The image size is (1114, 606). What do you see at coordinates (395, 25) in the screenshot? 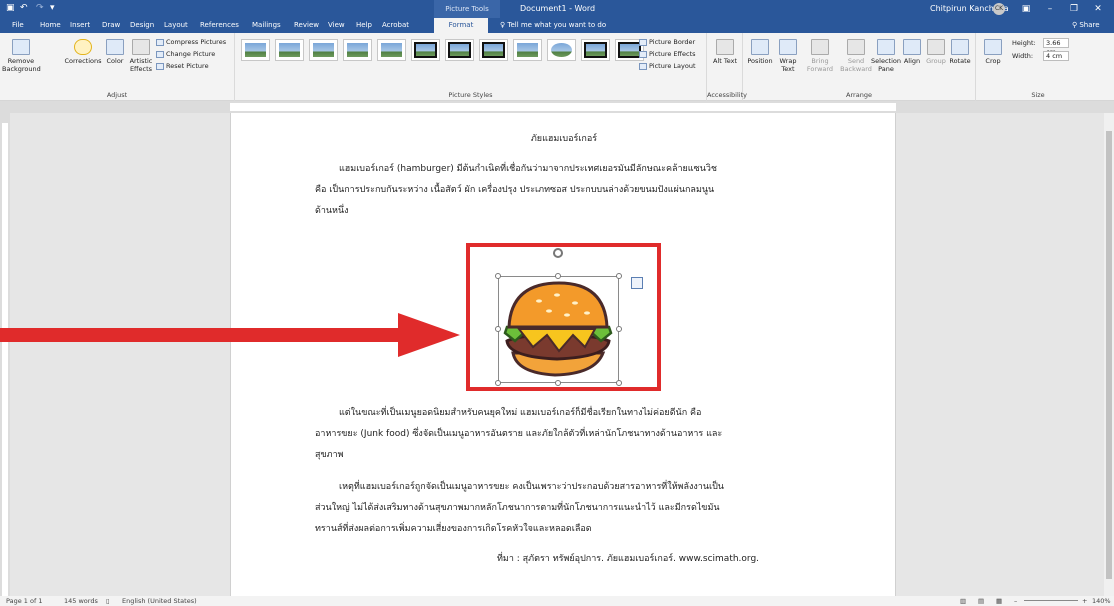
I see `tab-acrobat: Acrobat` at bounding box center [395, 25].